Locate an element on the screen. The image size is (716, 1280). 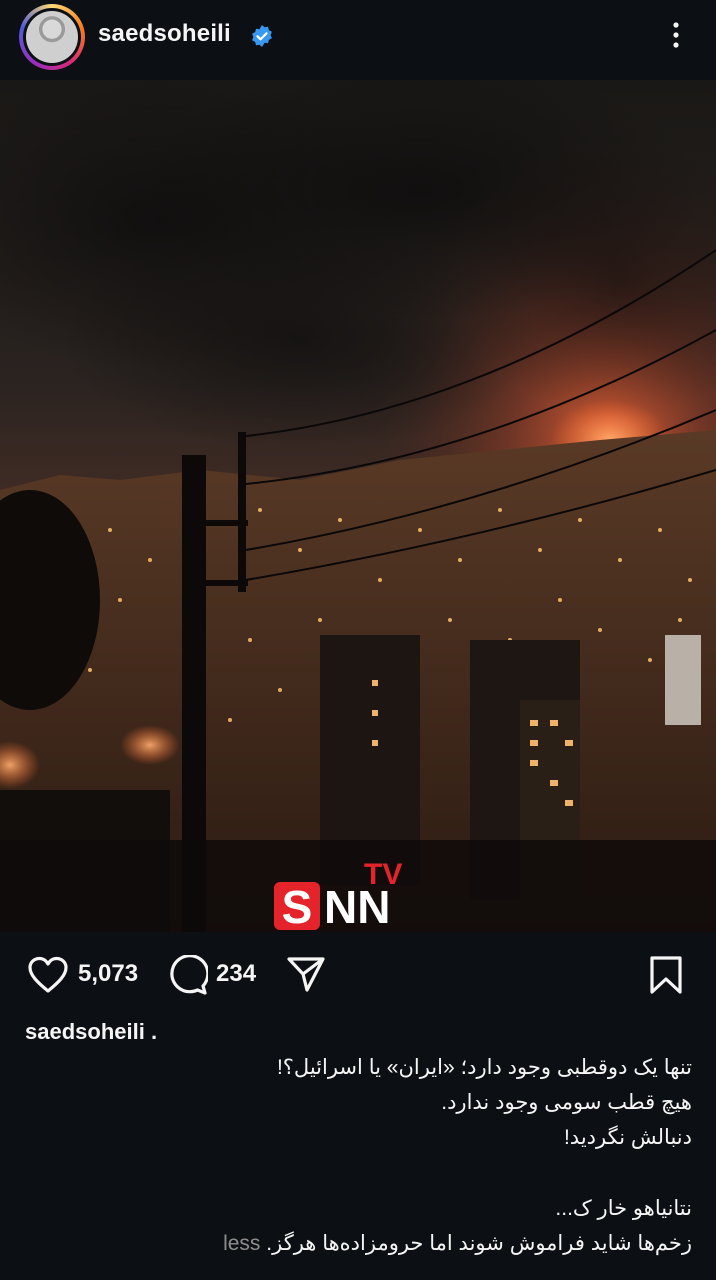
less-link: less is located at coordinates (241, 1243).